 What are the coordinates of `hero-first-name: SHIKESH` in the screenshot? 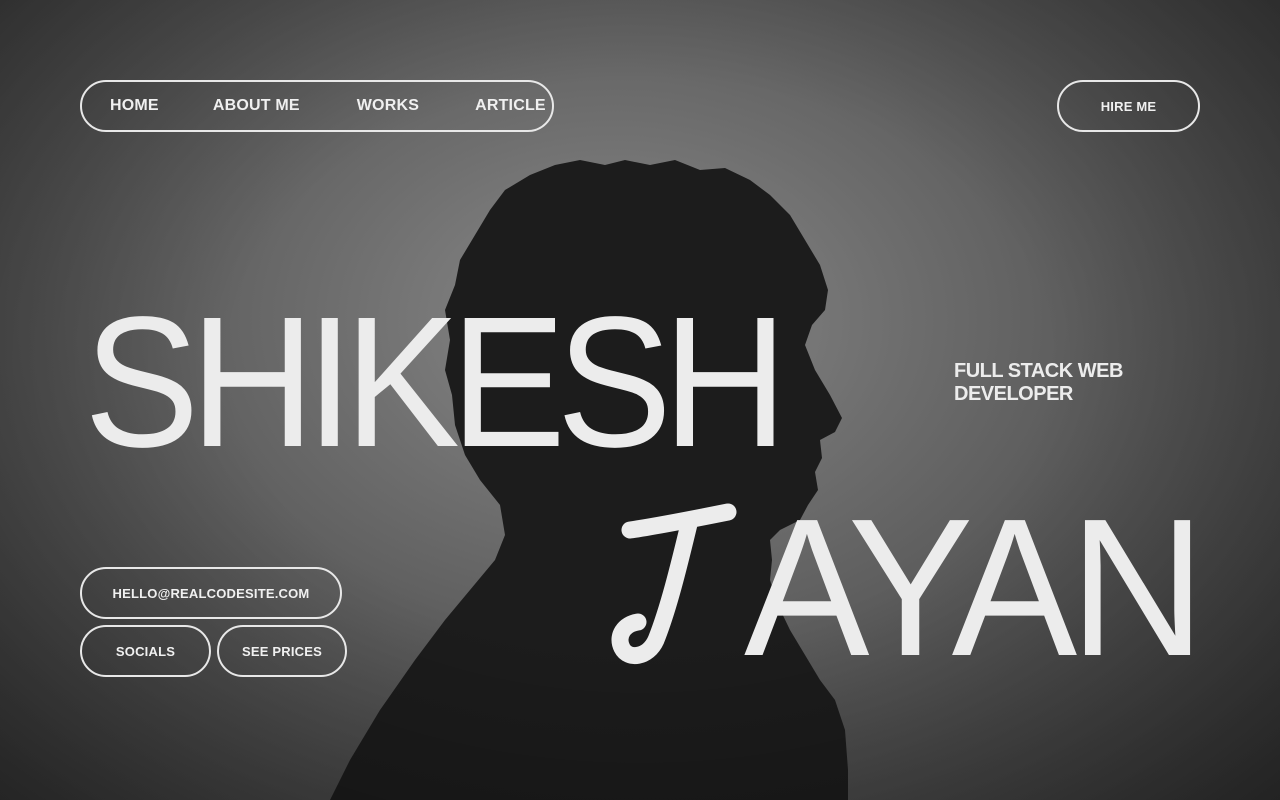 It's located at (436, 382).